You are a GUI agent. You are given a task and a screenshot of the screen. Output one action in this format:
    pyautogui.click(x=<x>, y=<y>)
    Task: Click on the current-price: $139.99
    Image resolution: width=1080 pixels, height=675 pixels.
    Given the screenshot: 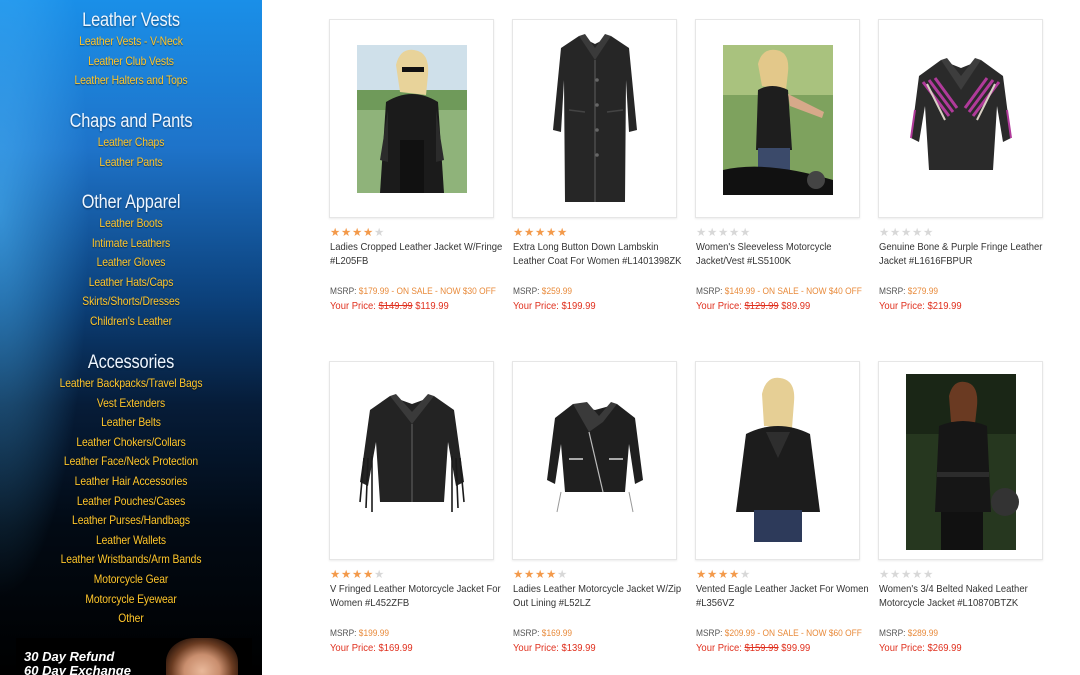 What is the action you would take?
    pyautogui.click(x=578, y=648)
    